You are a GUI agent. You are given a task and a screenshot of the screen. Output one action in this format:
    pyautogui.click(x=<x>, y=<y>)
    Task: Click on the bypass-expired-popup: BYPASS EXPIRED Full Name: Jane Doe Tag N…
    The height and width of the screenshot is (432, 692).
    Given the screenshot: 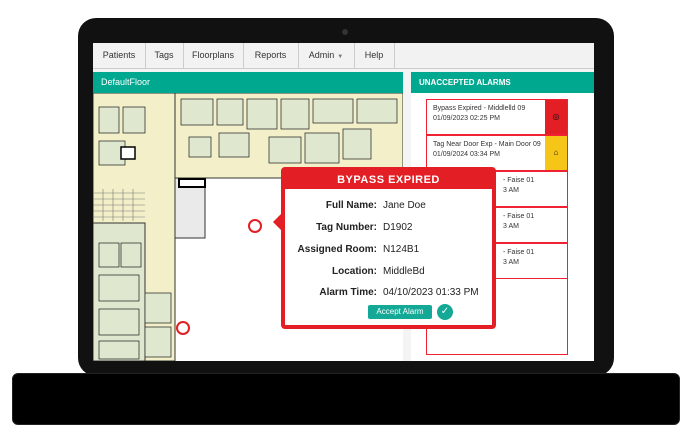 What is the action you would take?
    pyautogui.click(x=388, y=248)
    